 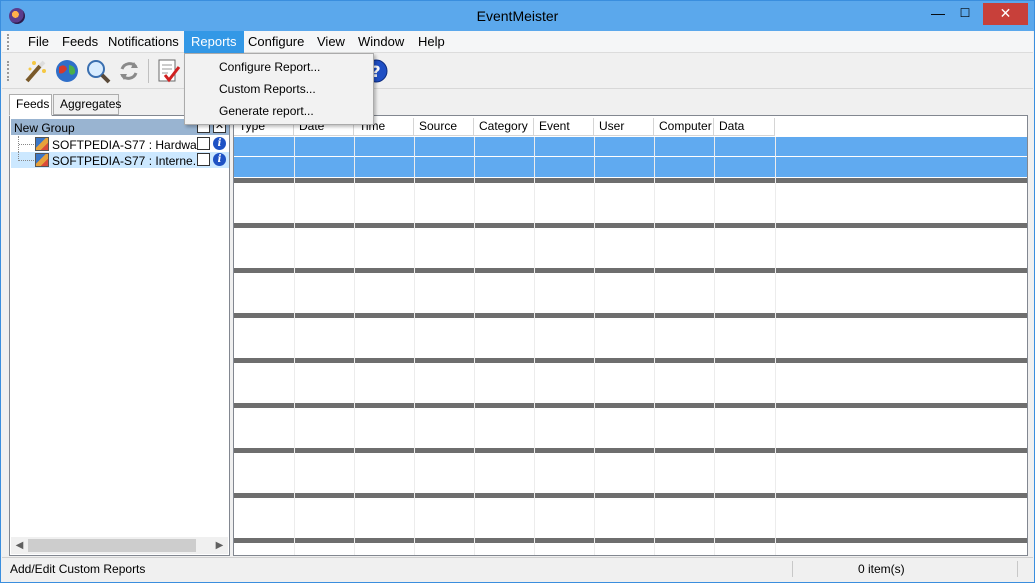 What do you see at coordinates (67, 71) in the screenshot?
I see `globe-icon` at bounding box center [67, 71].